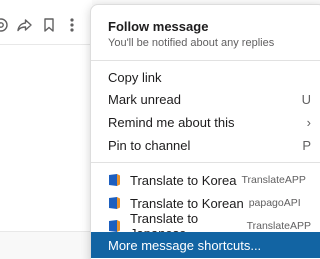 The height and width of the screenshot is (259, 320). I want to click on copy-link-label: Copy link, so click(135, 77).